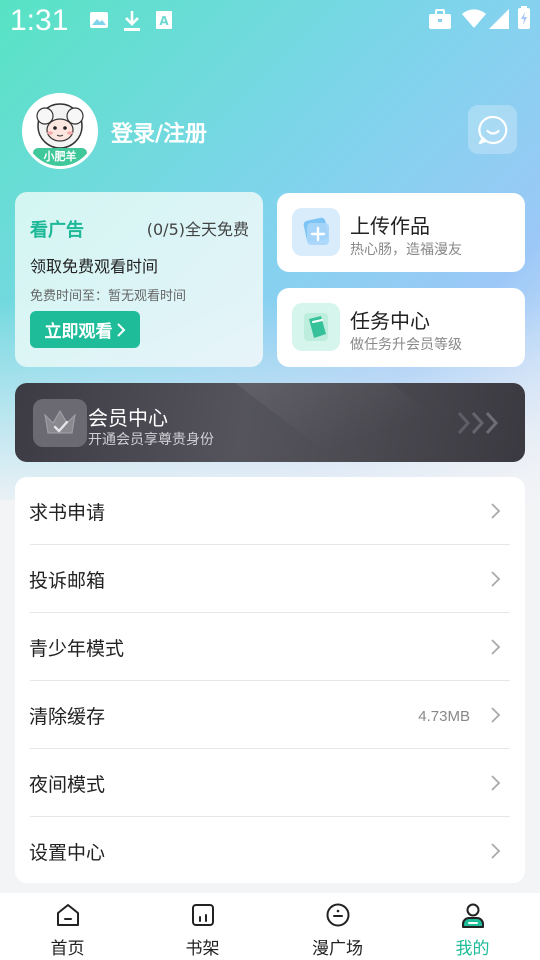 Image resolution: width=540 pixels, height=960 pixels. What do you see at coordinates (406, 250) in the screenshot?
I see `upload-card-subtitle: 热心肠，造福漫友` at bounding box center [406, 250].